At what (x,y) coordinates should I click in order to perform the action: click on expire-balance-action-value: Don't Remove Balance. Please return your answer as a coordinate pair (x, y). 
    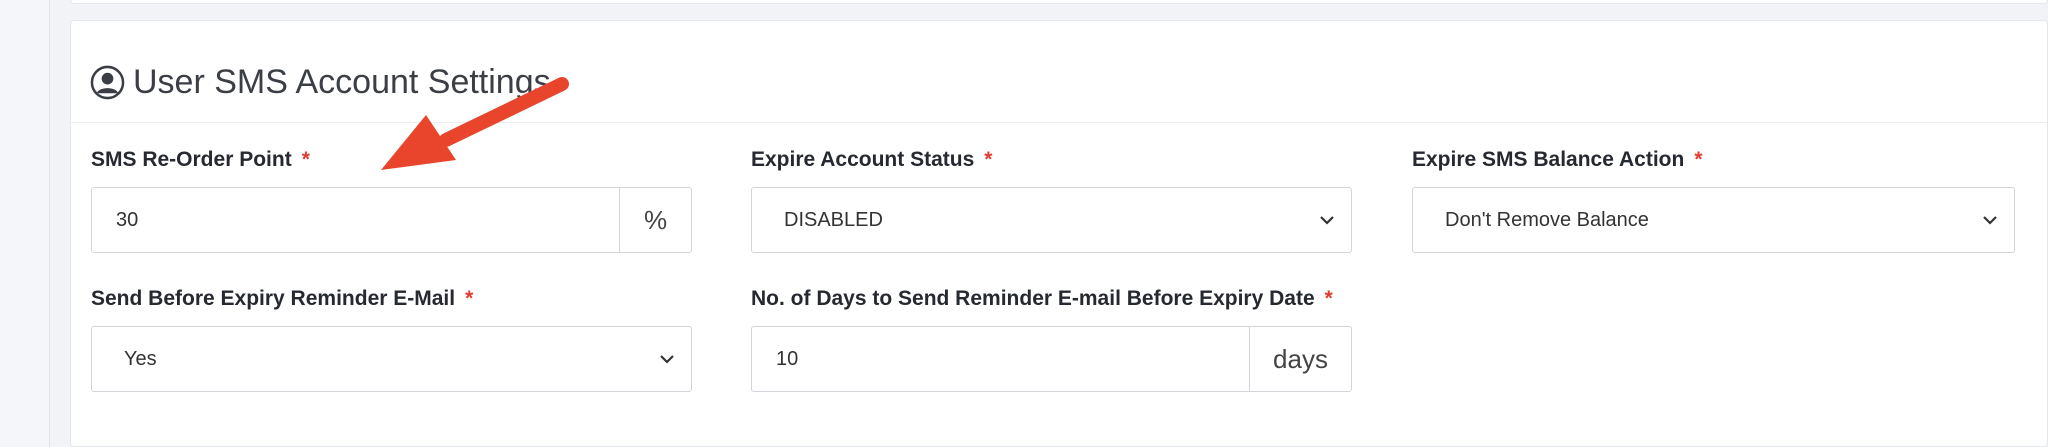
    Looking at the image, I should click on (1547, 219).